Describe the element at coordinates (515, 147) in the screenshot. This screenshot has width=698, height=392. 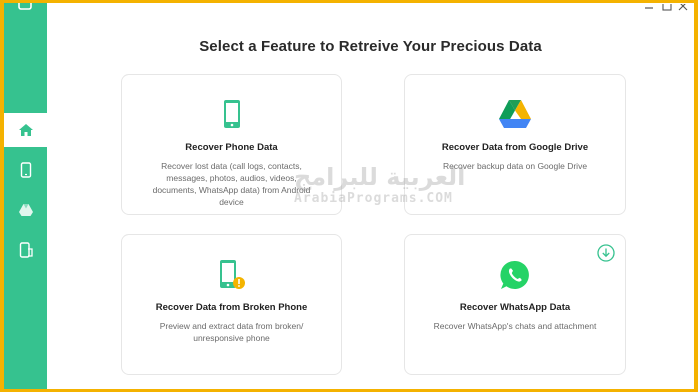
I see `card-title: Recover Data from Google Drive` at that location.